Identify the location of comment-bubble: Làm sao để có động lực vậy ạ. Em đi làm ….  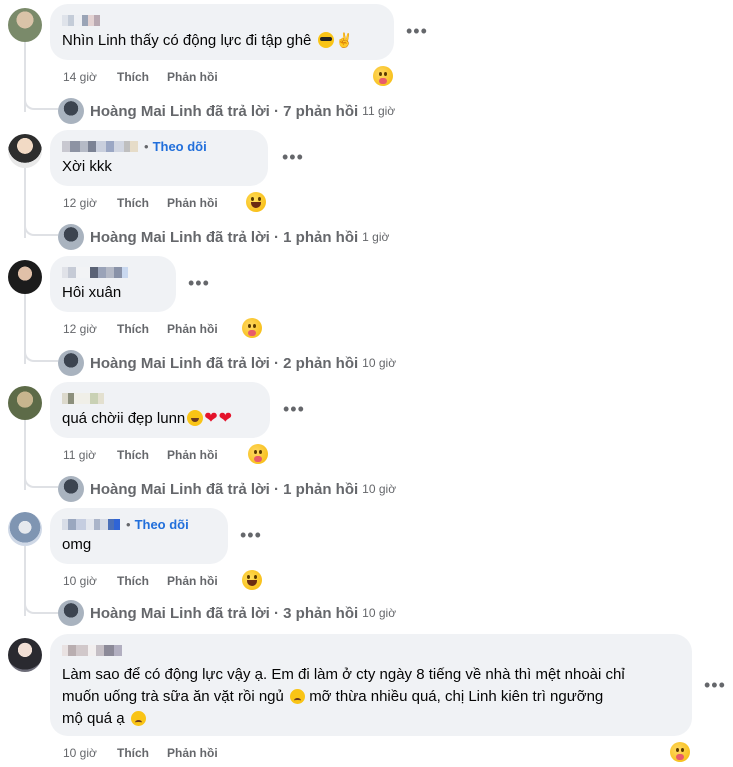
(371, 685).